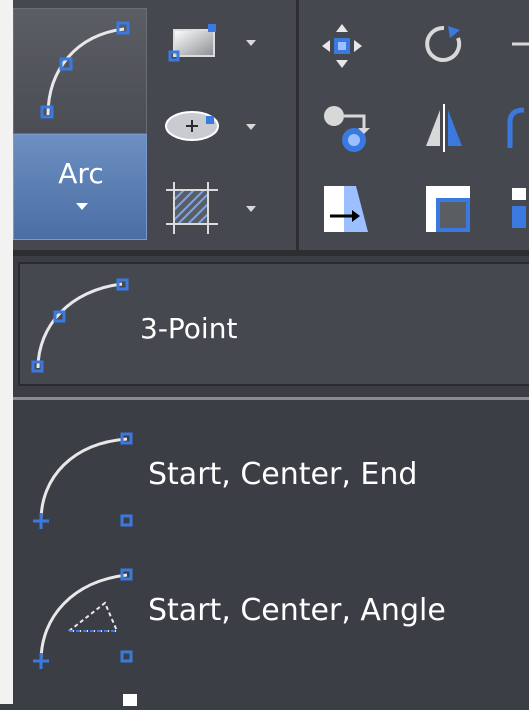 The width and height of the screenshot is (529, 710). I want to click on array-icon, so click(518, 209).